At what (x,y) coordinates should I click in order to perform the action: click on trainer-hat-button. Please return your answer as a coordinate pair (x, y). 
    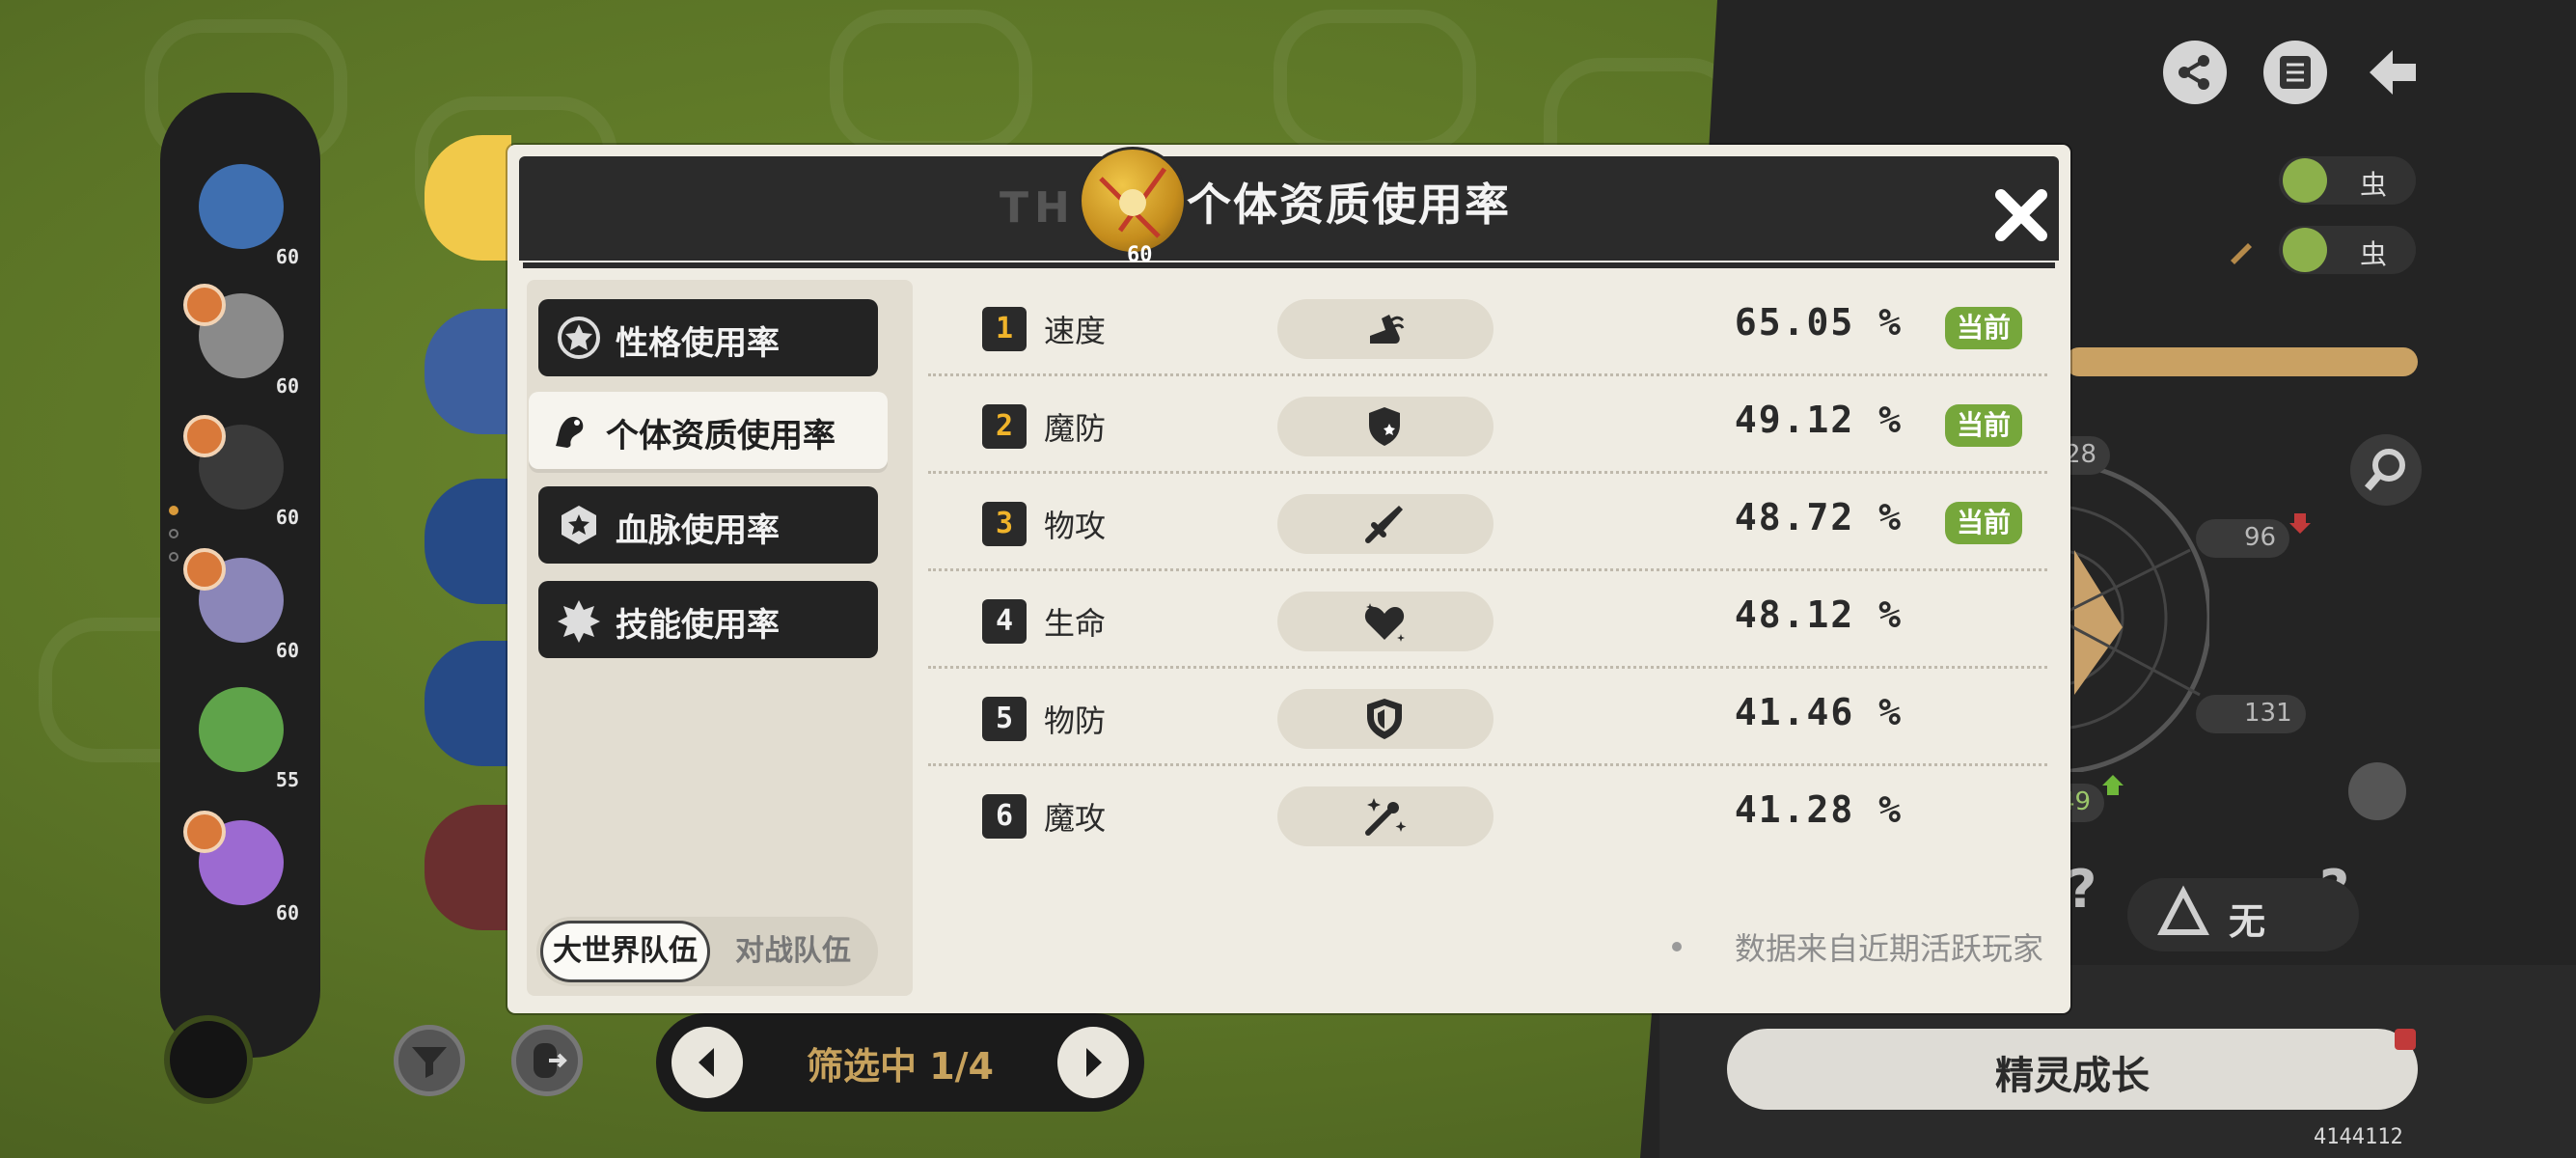
    Looking at the image, I should click on (208, 1059).